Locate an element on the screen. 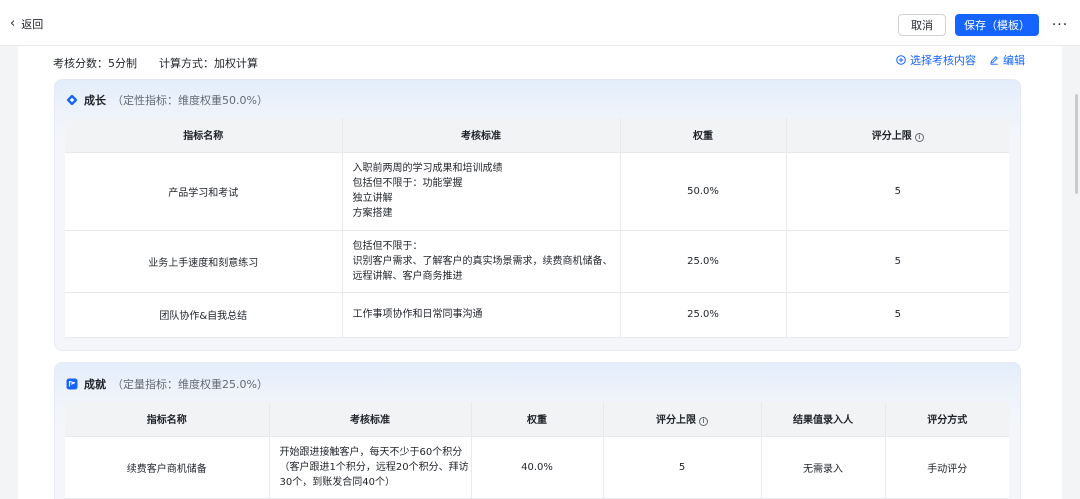 The image size is (1080, 499). achievement-section-header: 成就 （定量指标：维度权重25.0%） is located at coordinates (167, 384).